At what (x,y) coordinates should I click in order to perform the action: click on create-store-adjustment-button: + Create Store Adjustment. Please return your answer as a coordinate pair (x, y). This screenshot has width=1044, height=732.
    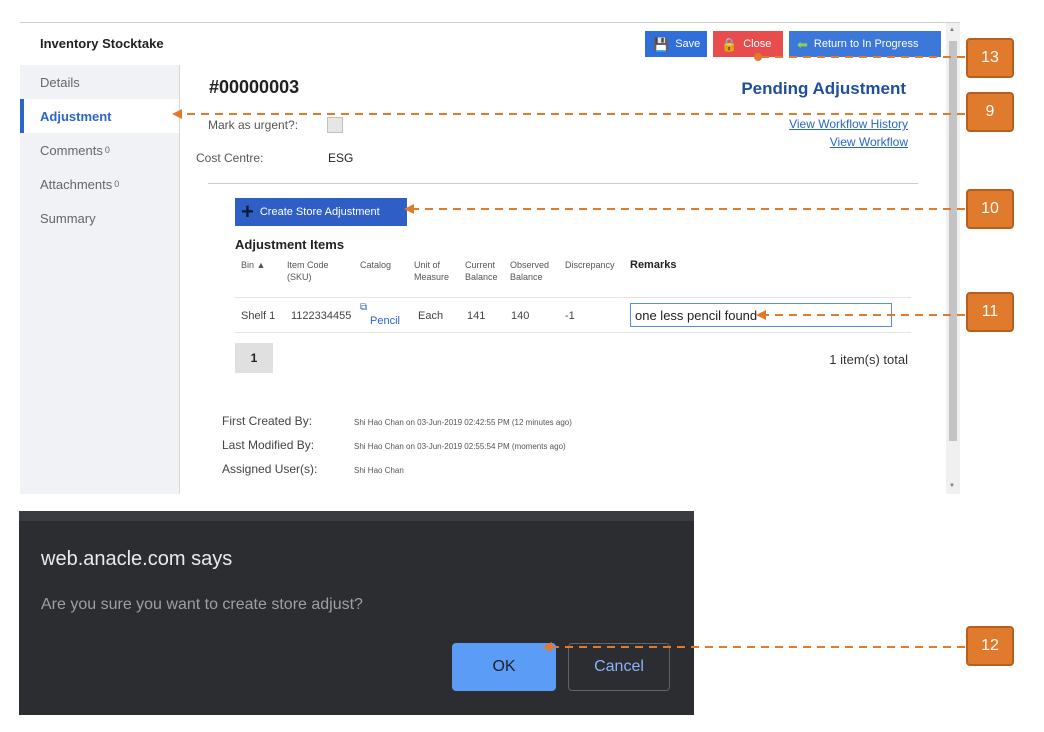
    Looking at the image, I should click on (321, 212).